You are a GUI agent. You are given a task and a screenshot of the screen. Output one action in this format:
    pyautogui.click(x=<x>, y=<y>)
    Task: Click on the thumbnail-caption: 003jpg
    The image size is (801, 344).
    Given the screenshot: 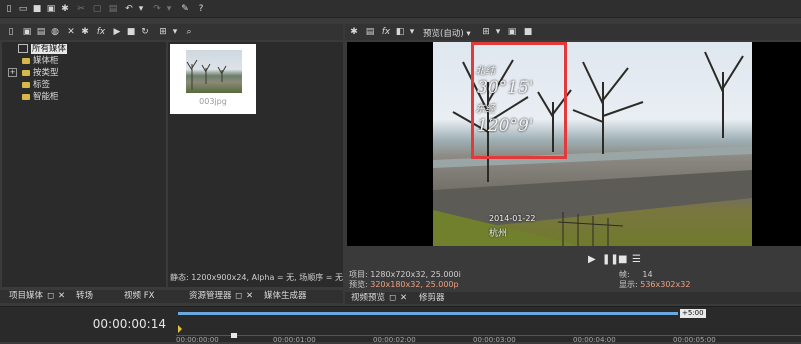 What is the action you would take?
    pyautogui.click(x=213, y=101)
    